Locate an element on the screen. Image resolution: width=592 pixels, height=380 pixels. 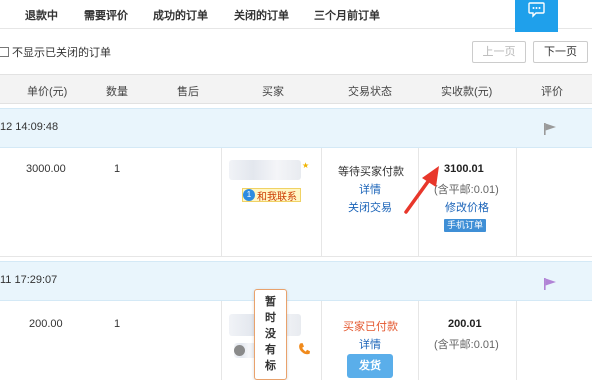
tab-needs-review: 需要评价 is located at coordinates (106, 15).